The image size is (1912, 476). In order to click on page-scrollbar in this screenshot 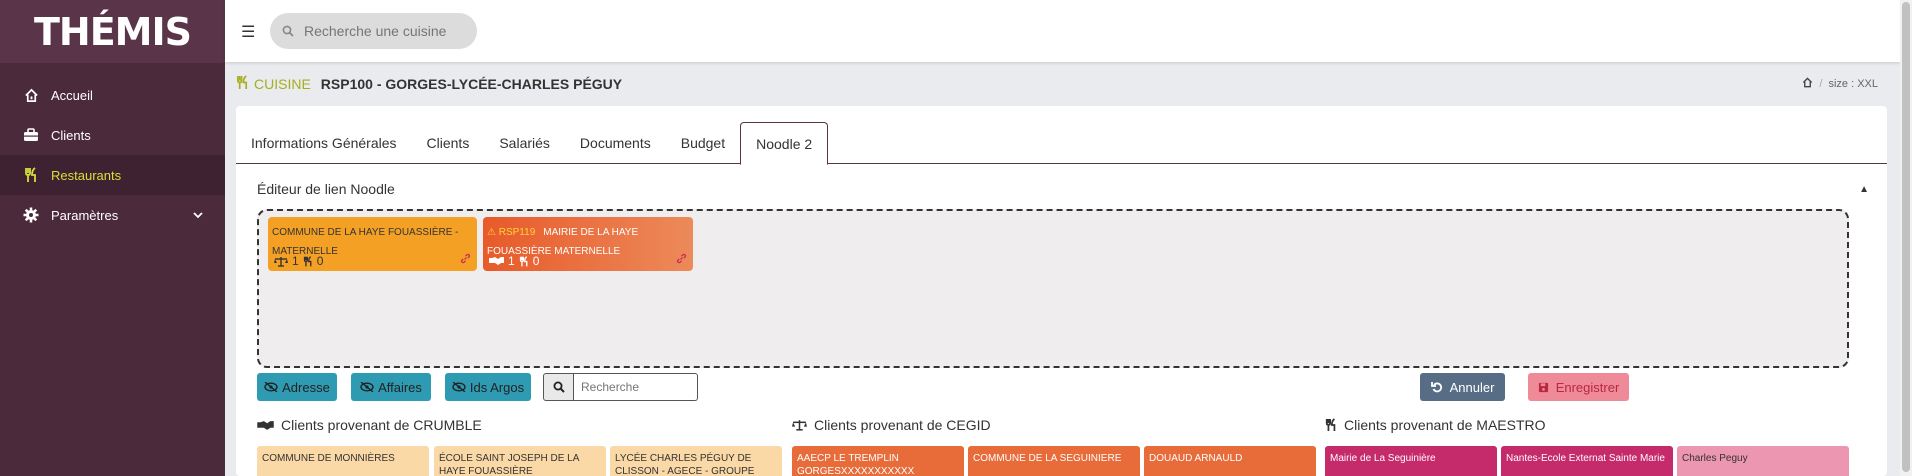, I will do `click(1906, 238)`.